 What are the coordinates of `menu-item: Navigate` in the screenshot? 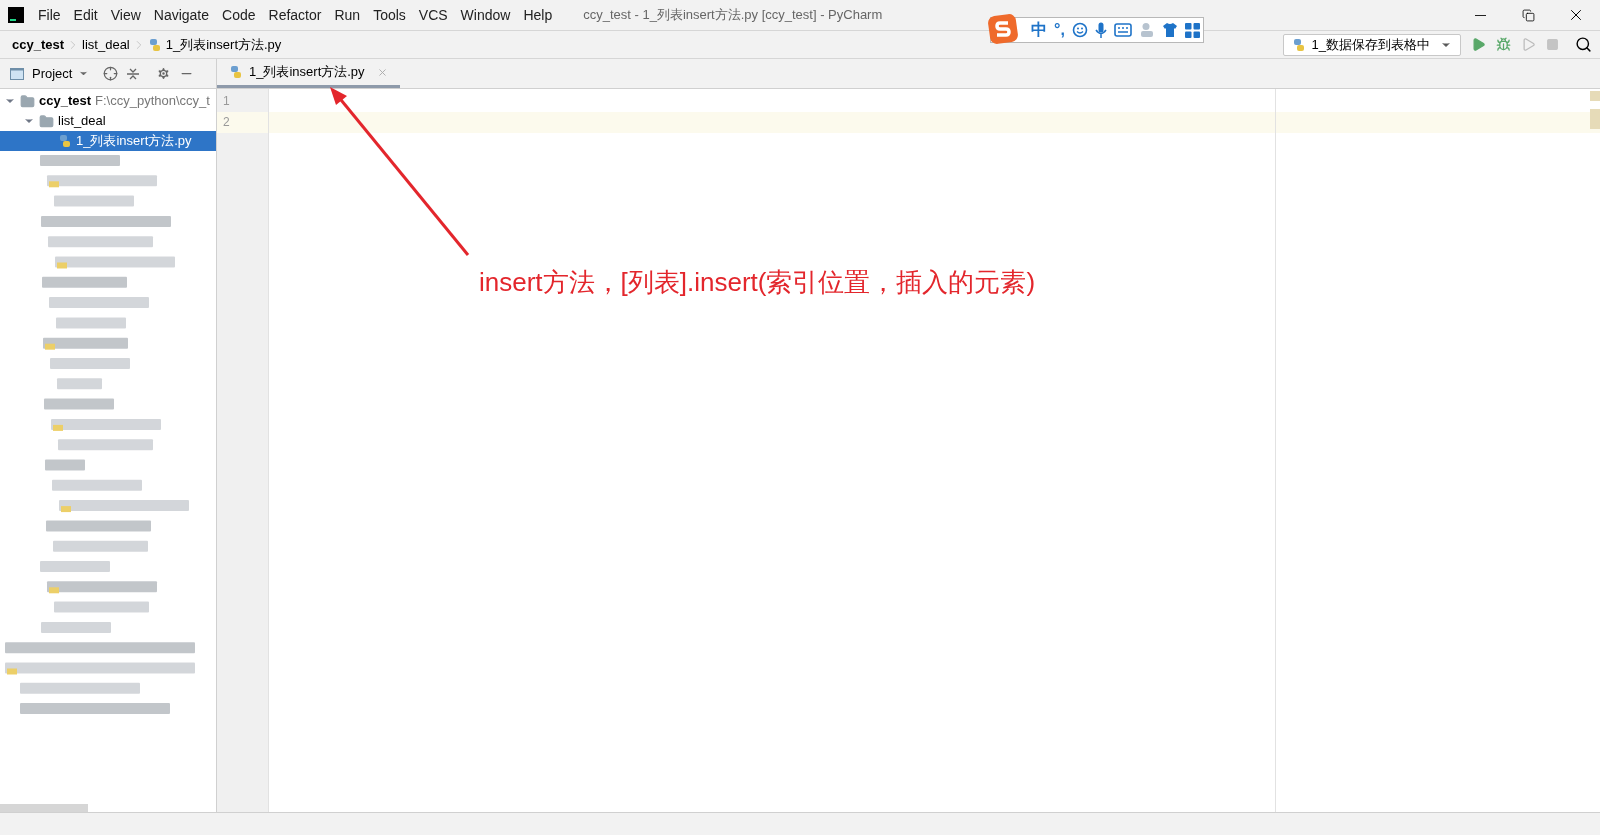 It's located at (181, 15).